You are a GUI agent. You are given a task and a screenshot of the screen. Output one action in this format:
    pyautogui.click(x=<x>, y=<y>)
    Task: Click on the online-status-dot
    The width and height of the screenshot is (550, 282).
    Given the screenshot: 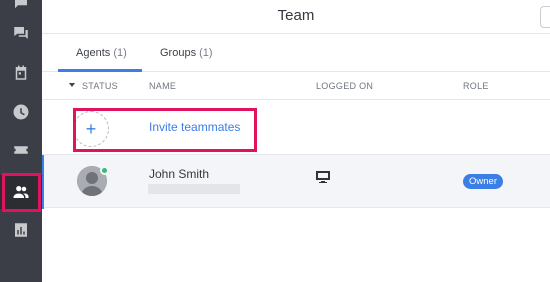 What is the action you would take?
    pyautogui.click(x=104, y=170)
    